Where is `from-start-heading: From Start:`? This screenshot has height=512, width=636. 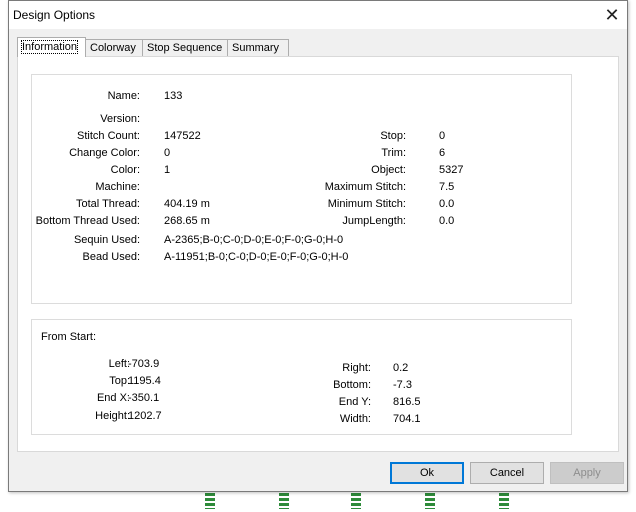
from-start-heading: From Start: is located at coordinates (69, 337).